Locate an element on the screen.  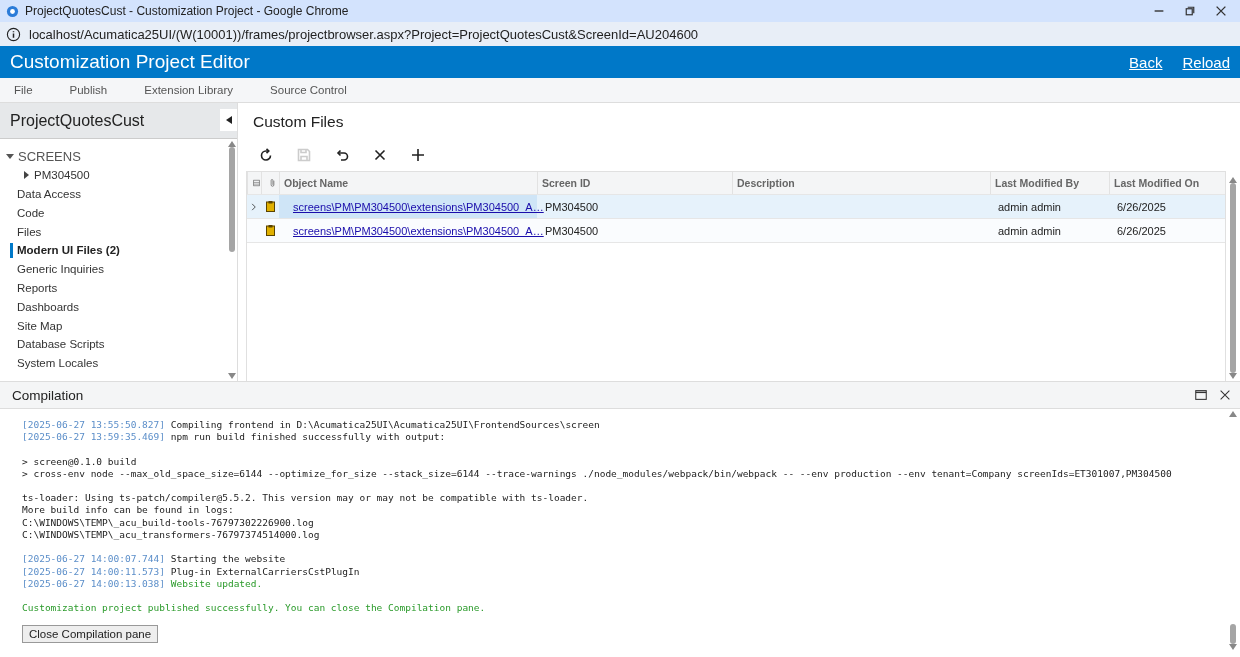
log-line: [2025-06-27 14:00:11.573] Plug-in ExternalCarriersCstPlugIn is located at coordinates (191, 571).